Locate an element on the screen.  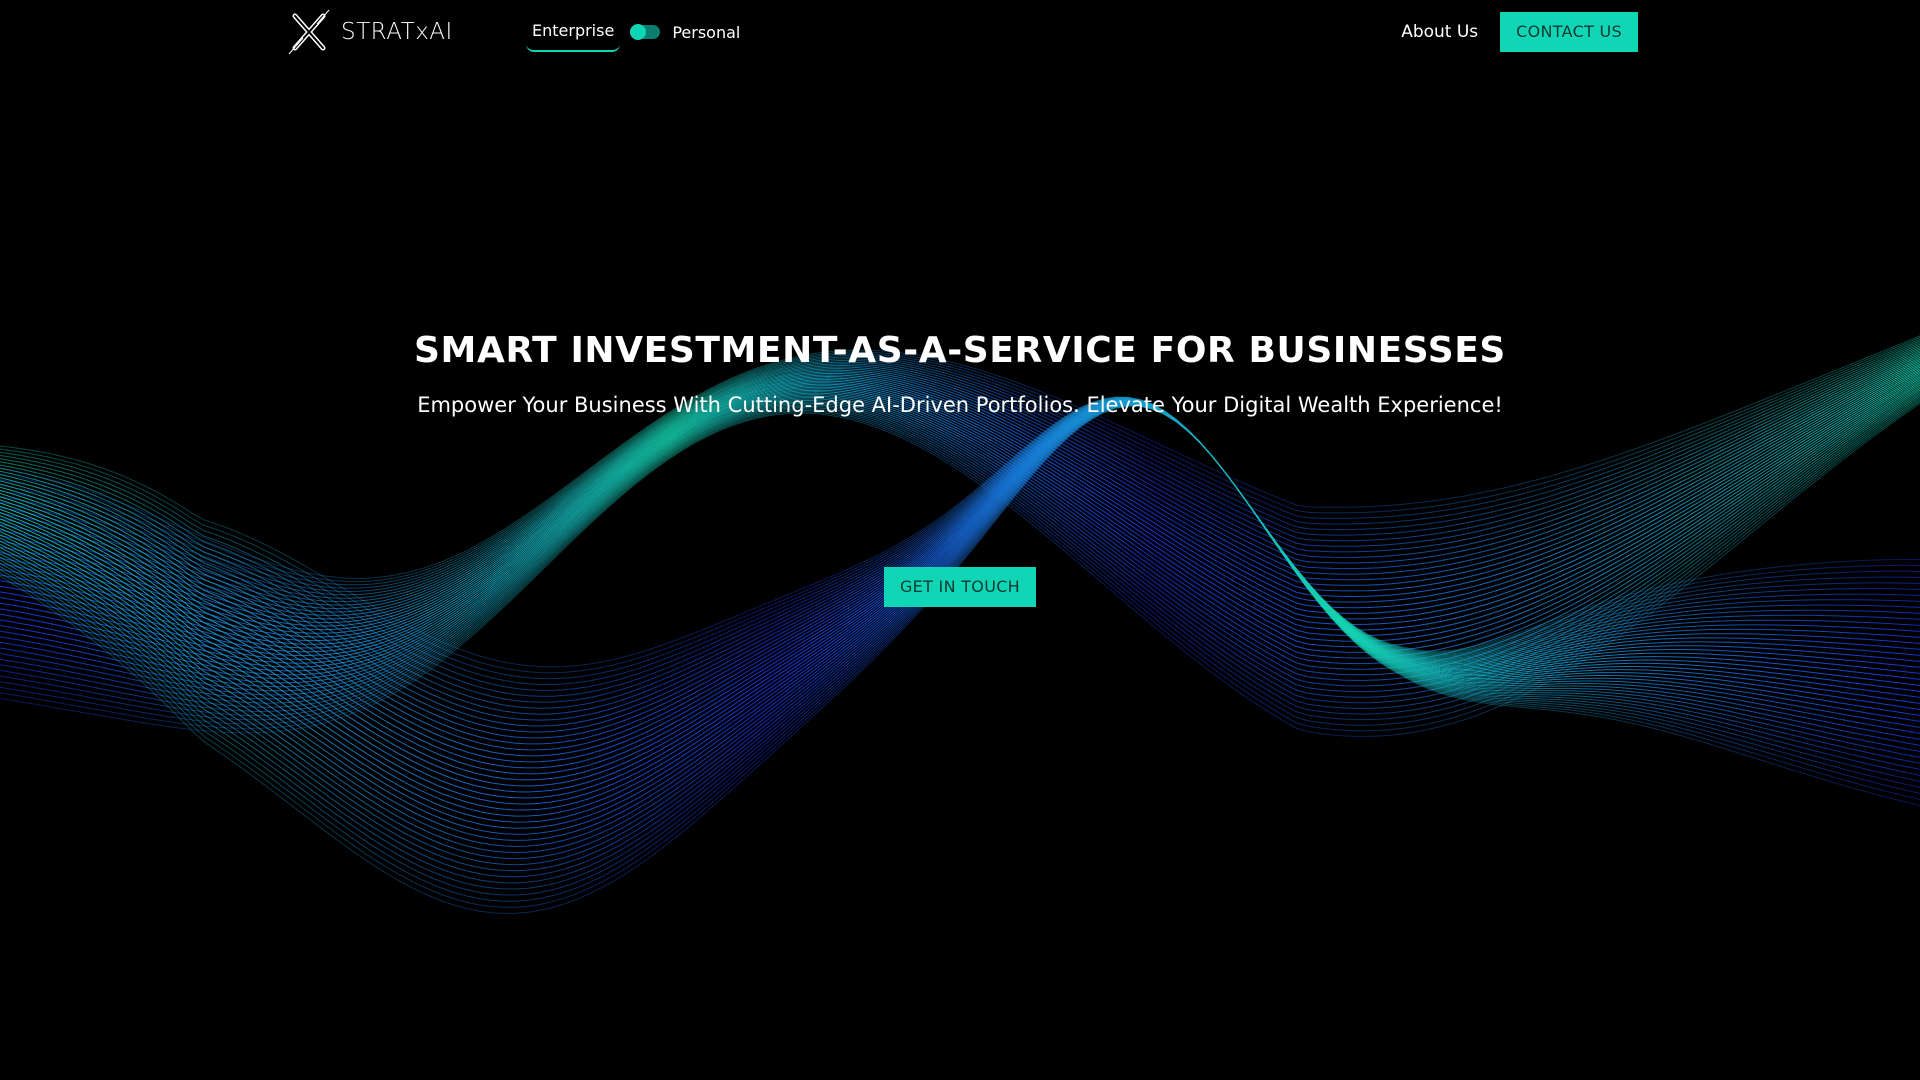
get-in-touch-button: GET IN TOUCH is located at coordinates (960, 587).